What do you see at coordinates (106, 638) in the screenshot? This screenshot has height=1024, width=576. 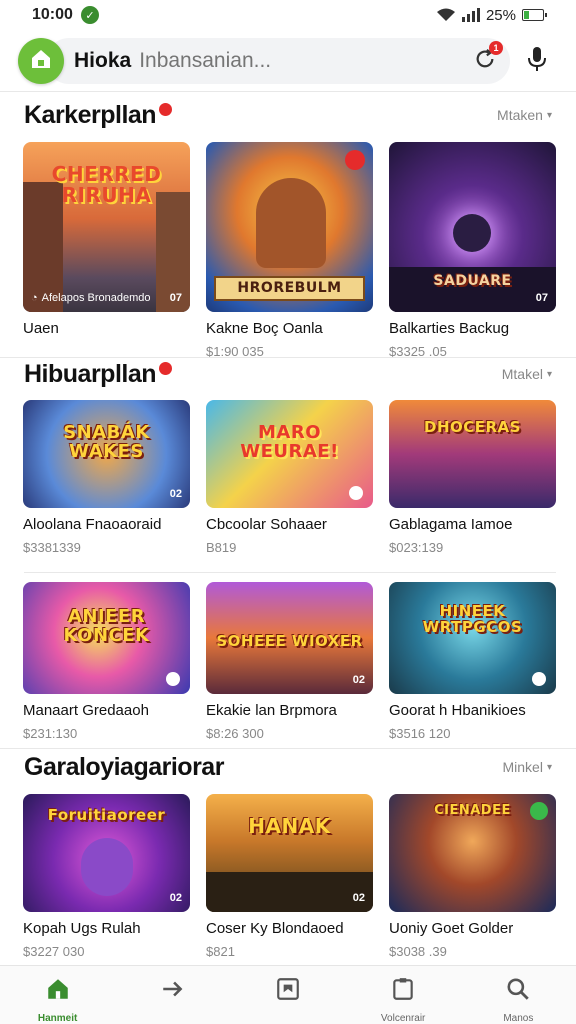 I see `game-thumbnail: ANIEER KONCEK` at bounding box center [106, 638].